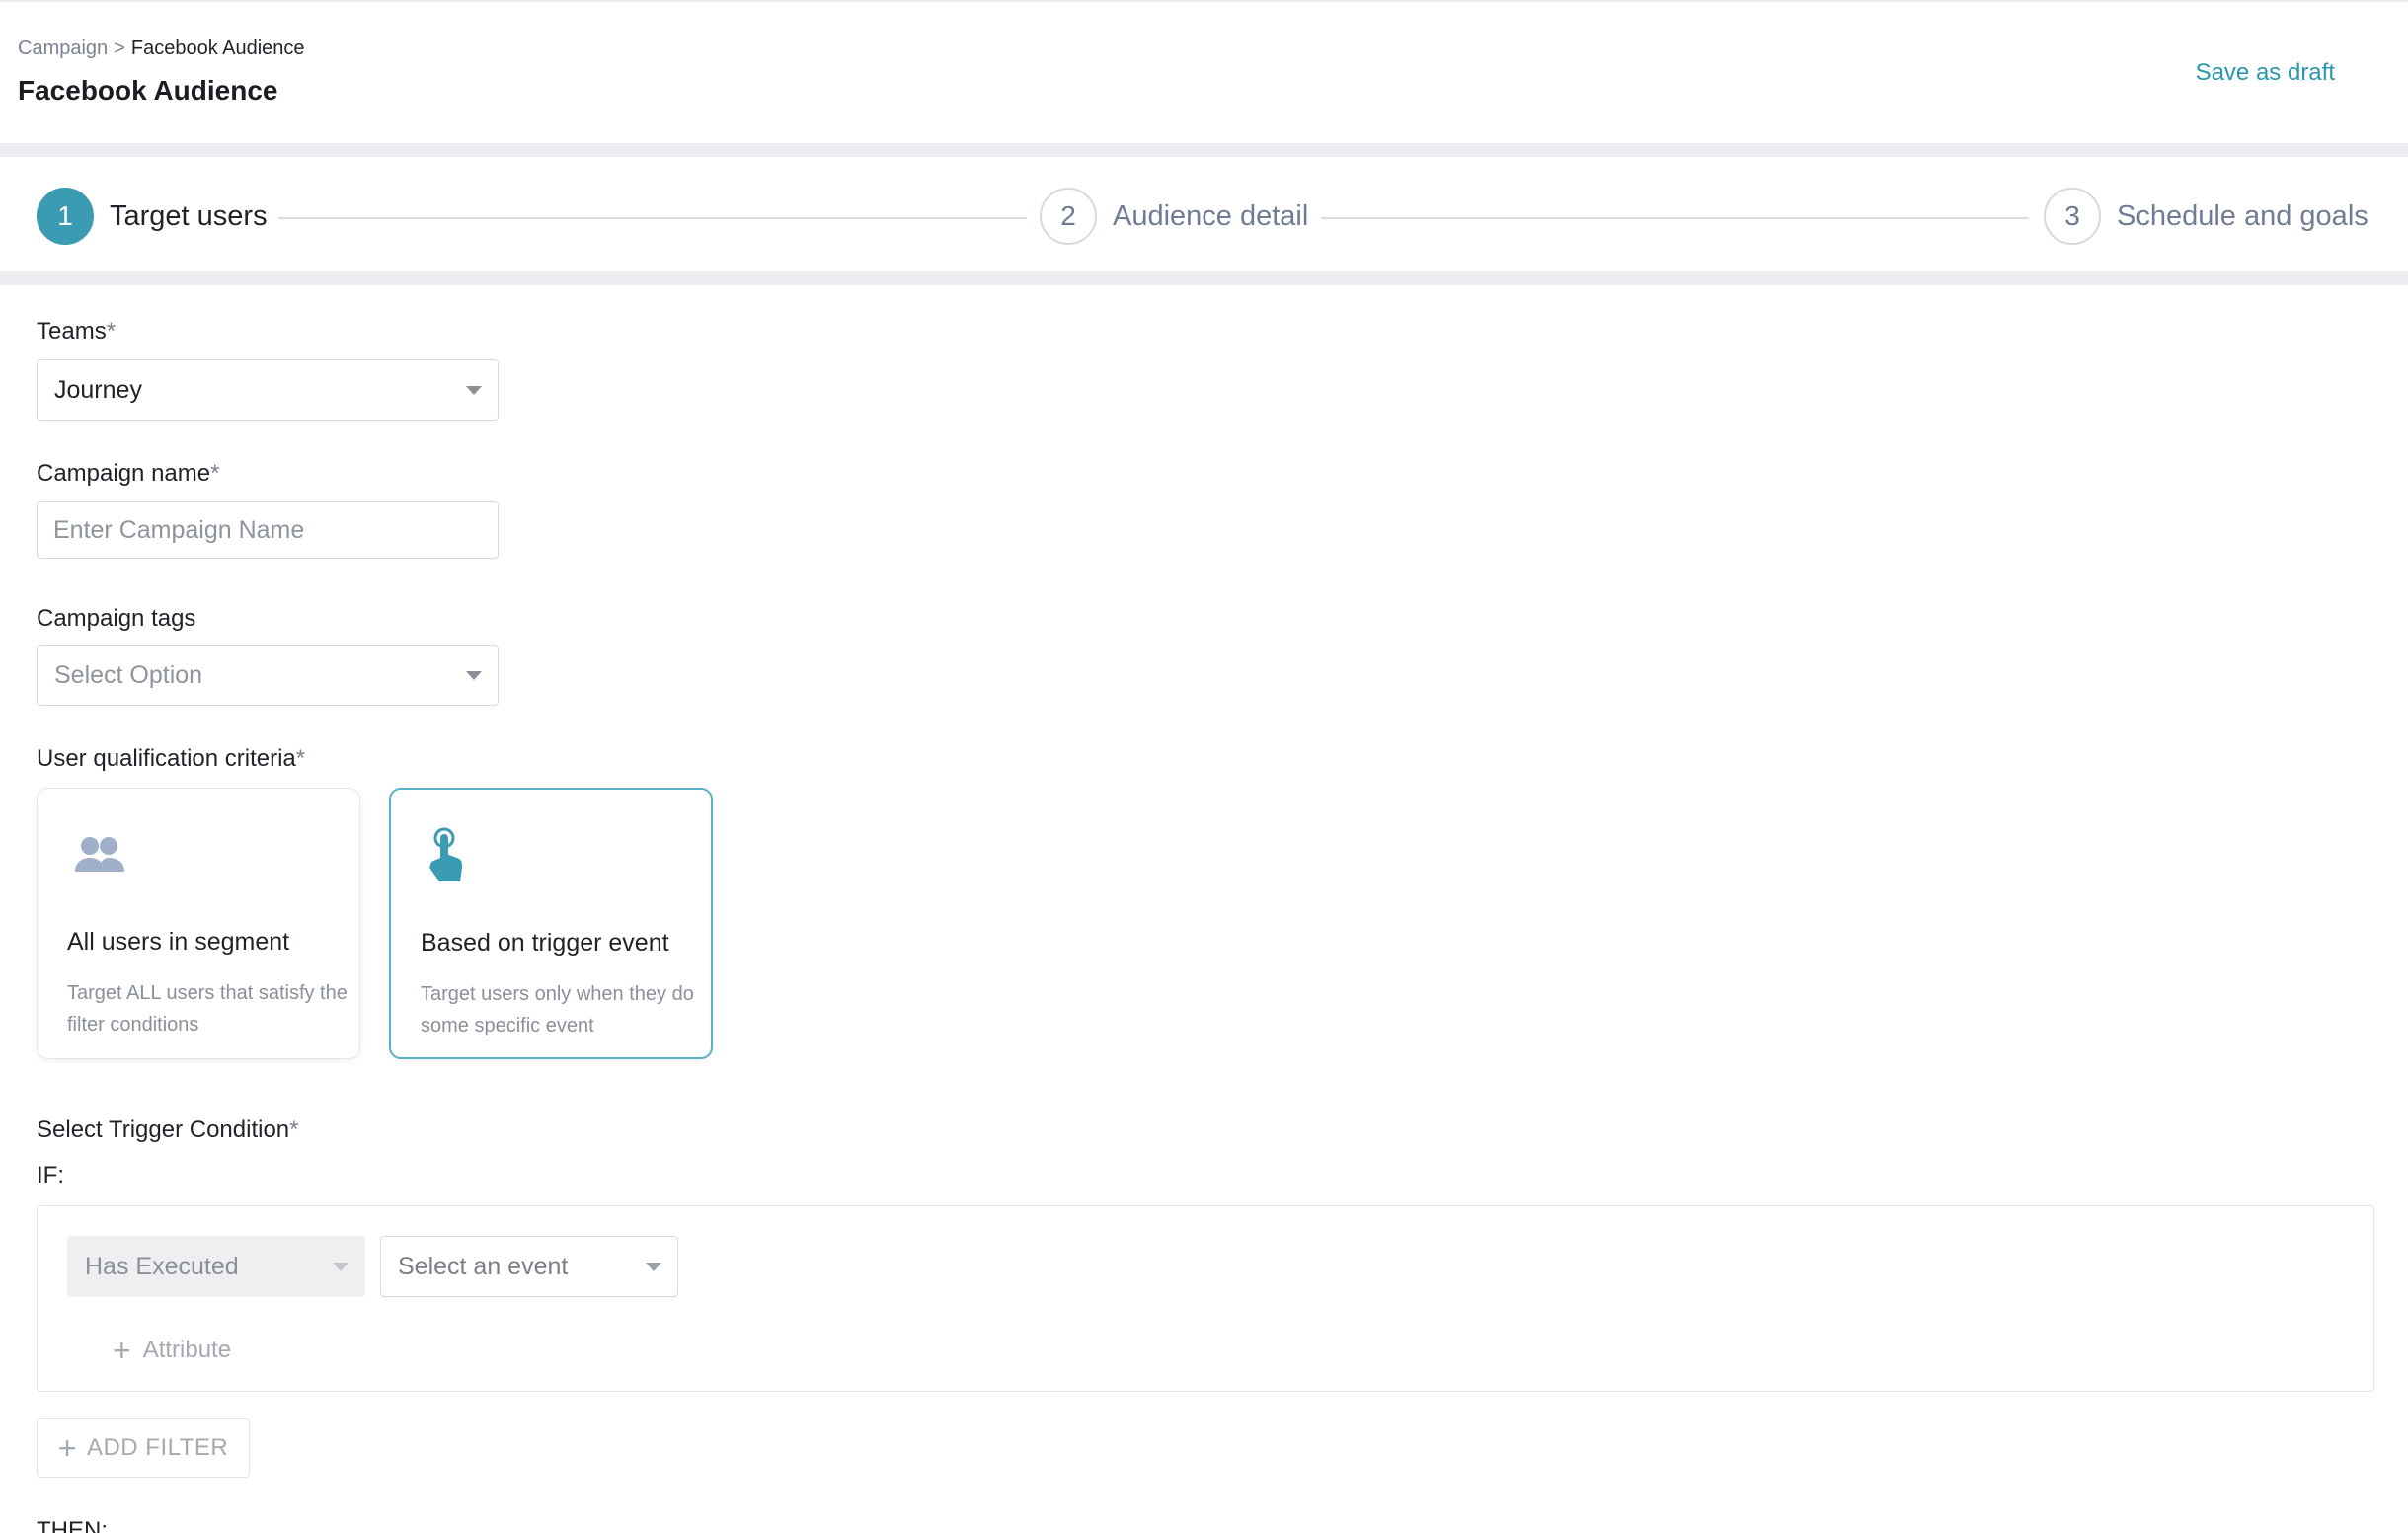  What do you see at coordinates (128, 473) in the screenshot?
I see `campaign-name-label: Campaign name*` at bounding box center [128, 473].